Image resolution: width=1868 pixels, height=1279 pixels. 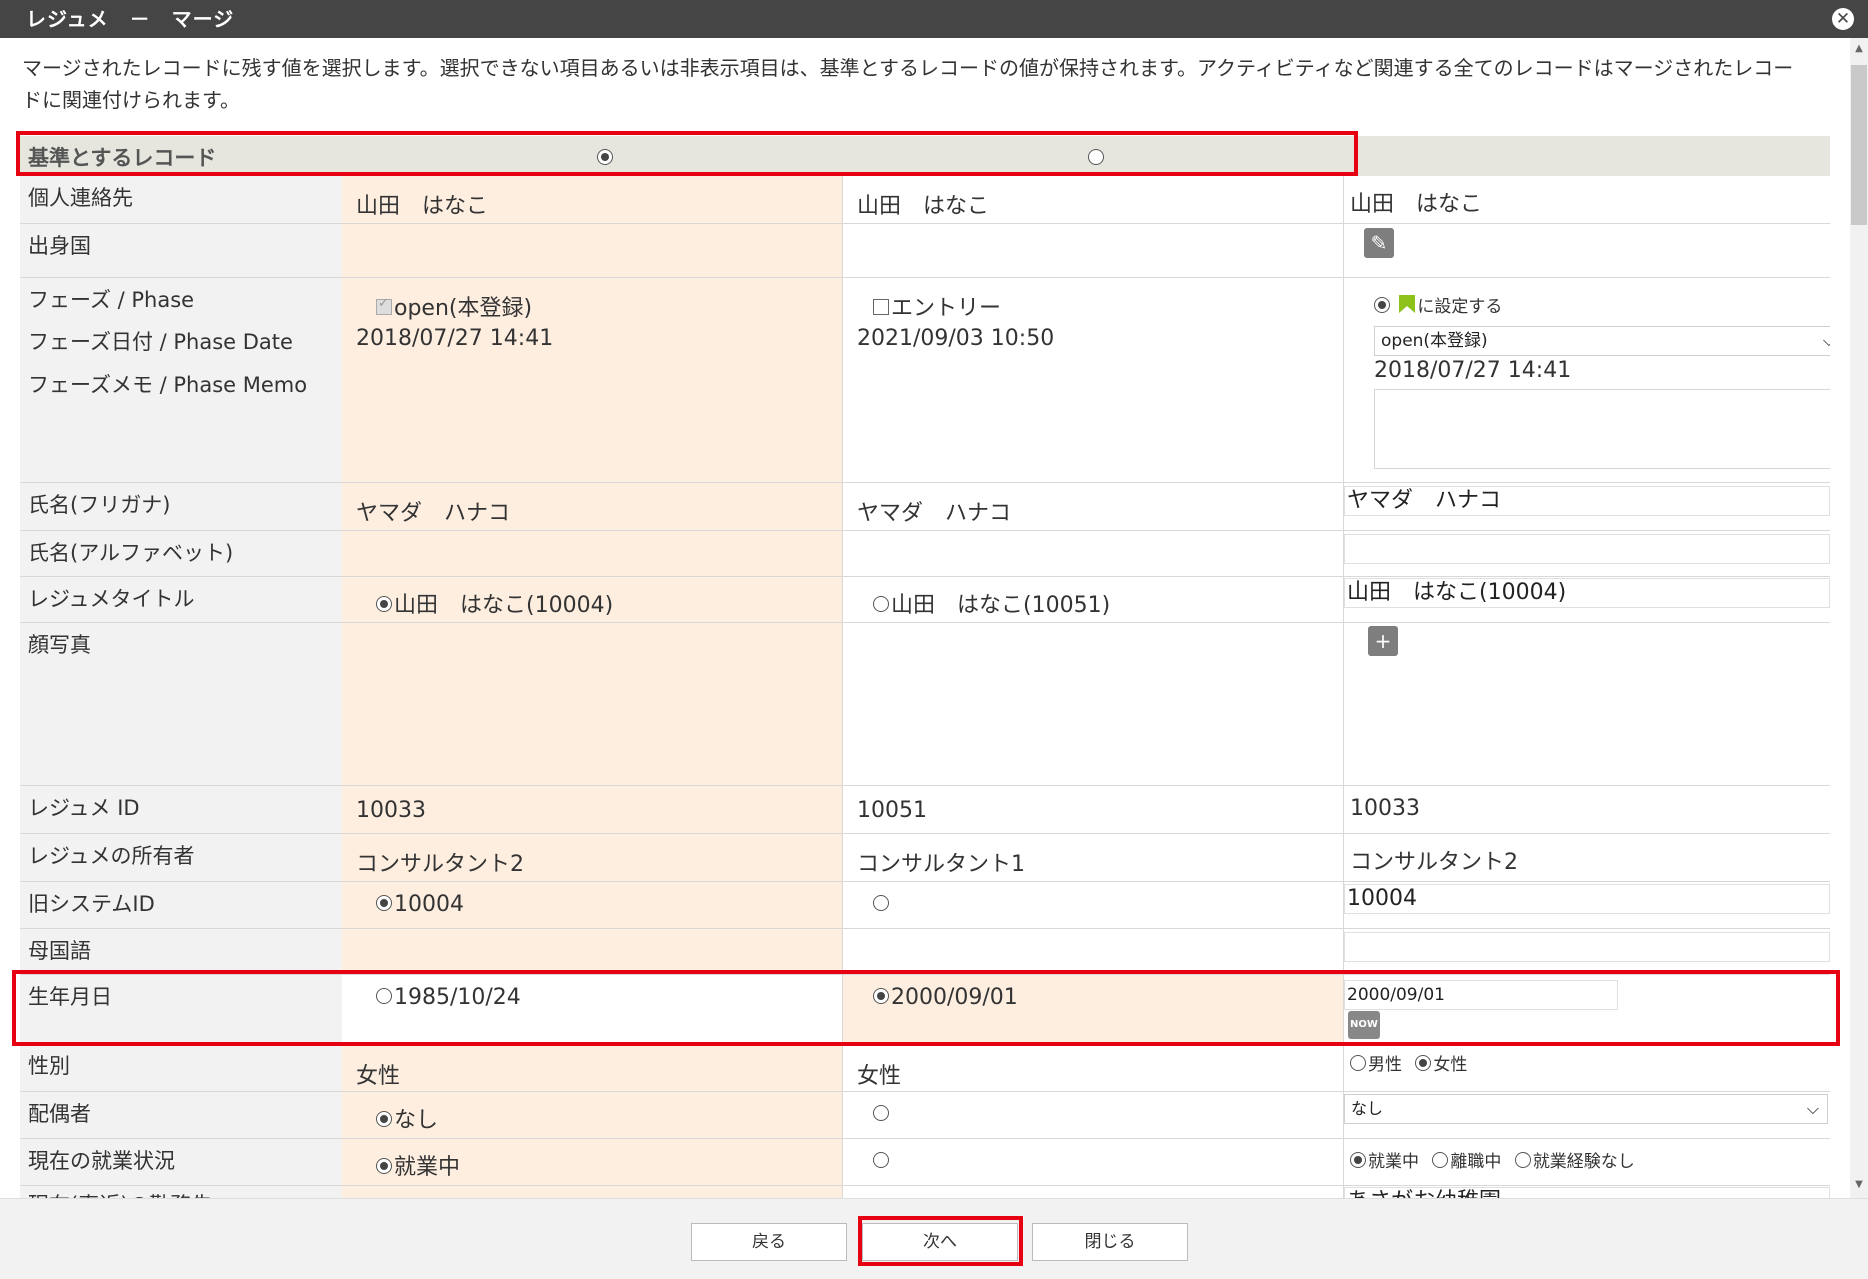 What do you see at coordinates (99, 505) in the screenshot?
I see `label-kana: 氏名(フリガナ)` at bounding box center [99, 505].